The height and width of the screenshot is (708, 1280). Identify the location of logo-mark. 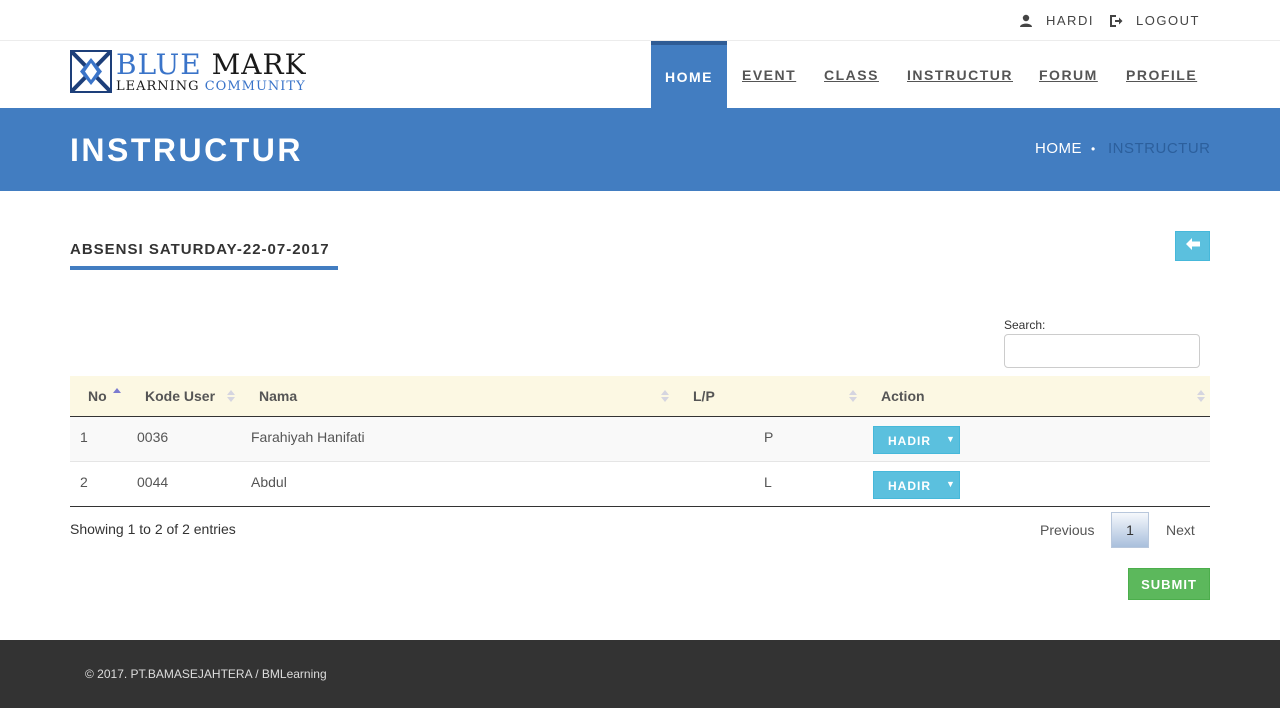
(91, 71).